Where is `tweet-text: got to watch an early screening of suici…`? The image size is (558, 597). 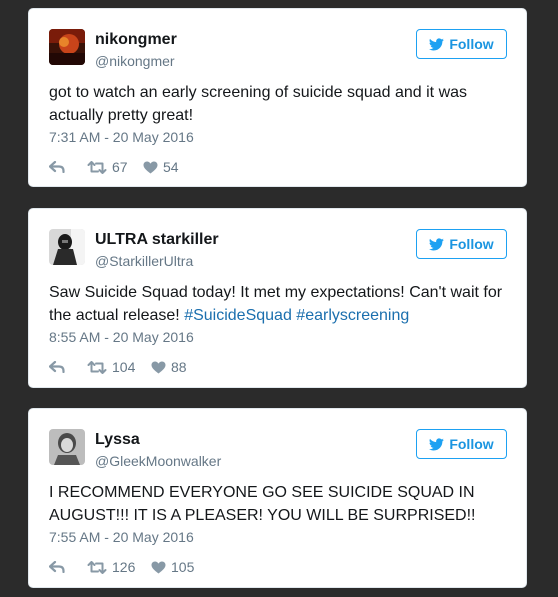 tweet-text: got to watch an early screening of suici… is located at coordinates (258, 104).